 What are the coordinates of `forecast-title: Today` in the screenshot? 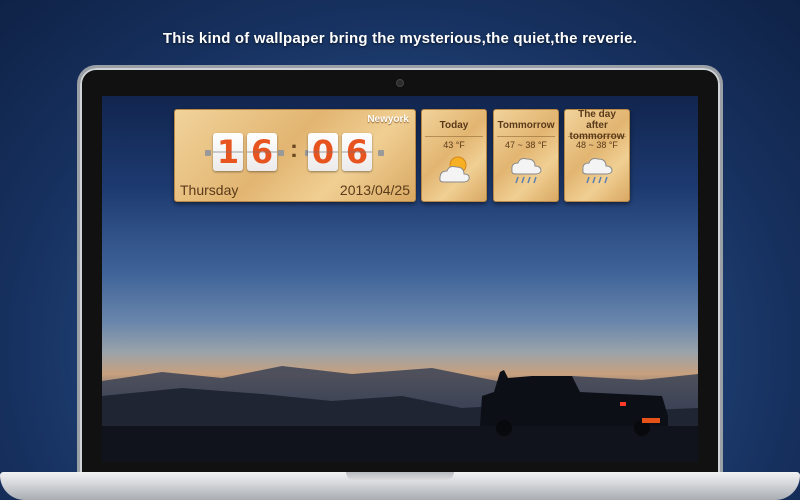 It's located at (454, 125).